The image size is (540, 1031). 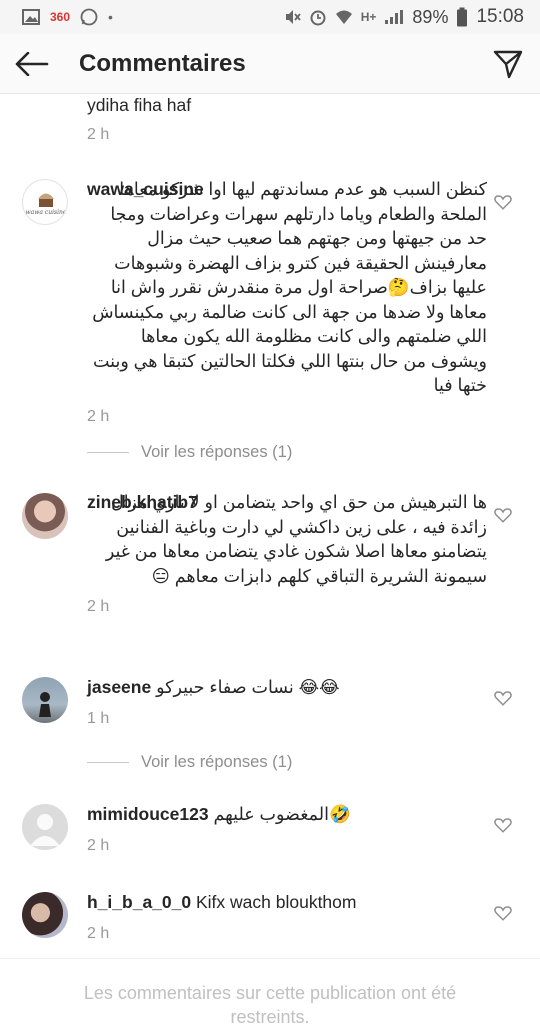 I want to click on comment-text: المغضوب عليهم🤣, so click(x=282, y=814).